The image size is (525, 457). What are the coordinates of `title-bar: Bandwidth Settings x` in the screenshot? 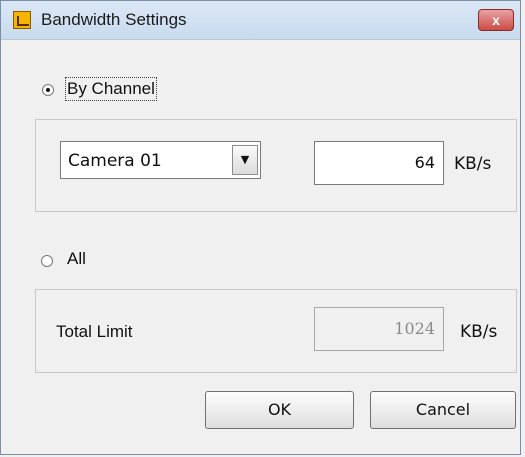 It's located at (260, 20).